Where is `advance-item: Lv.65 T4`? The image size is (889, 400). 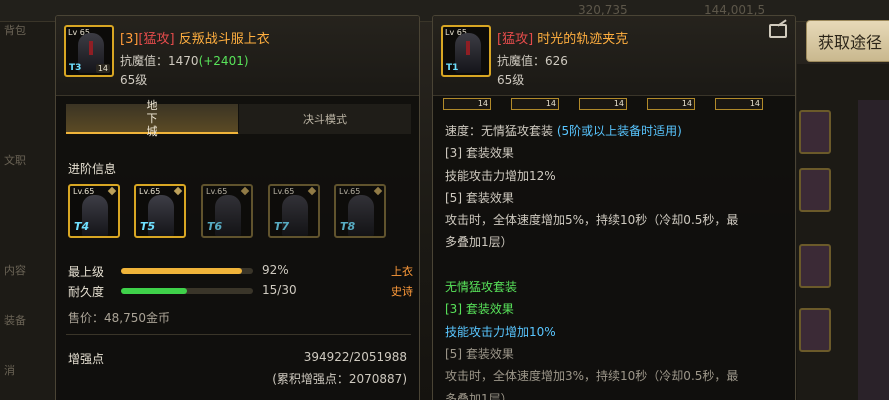
advance-item: Lv.65 T4 is located at coordinates (94, 211).